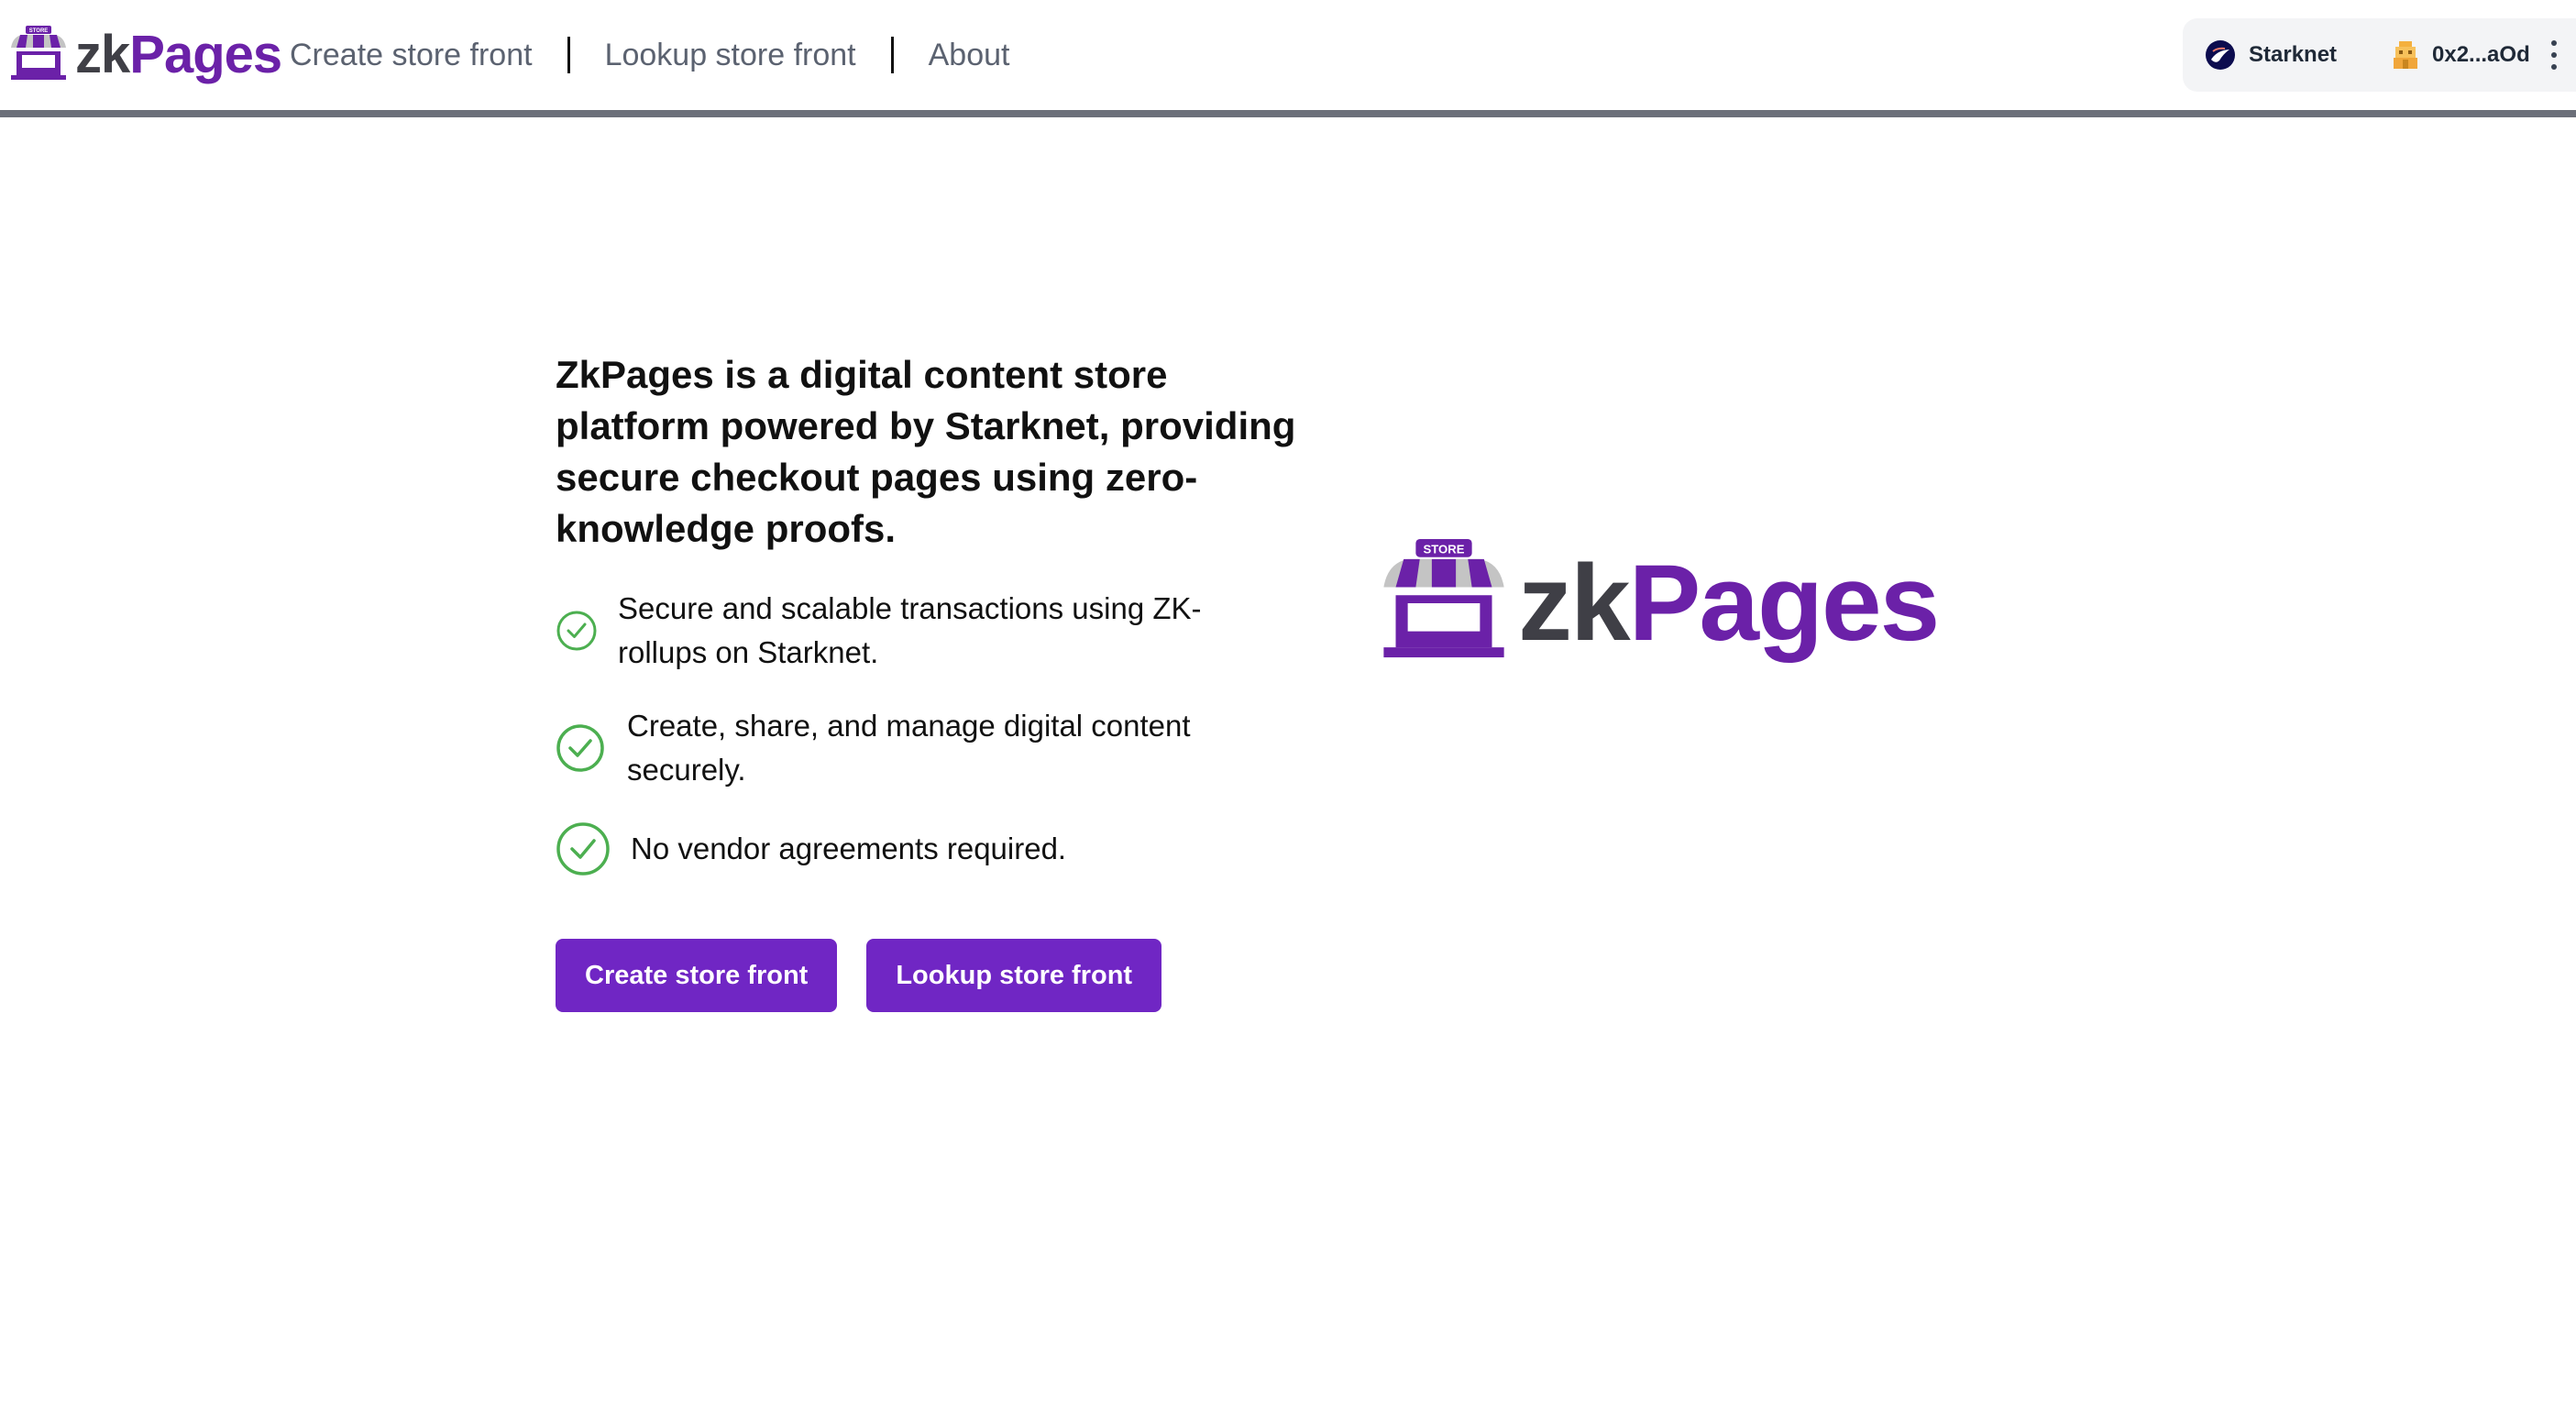 The width and height of the screenshot is (2576, 1410). I want to click on chain-label: Starknet, so click(2293, 54).